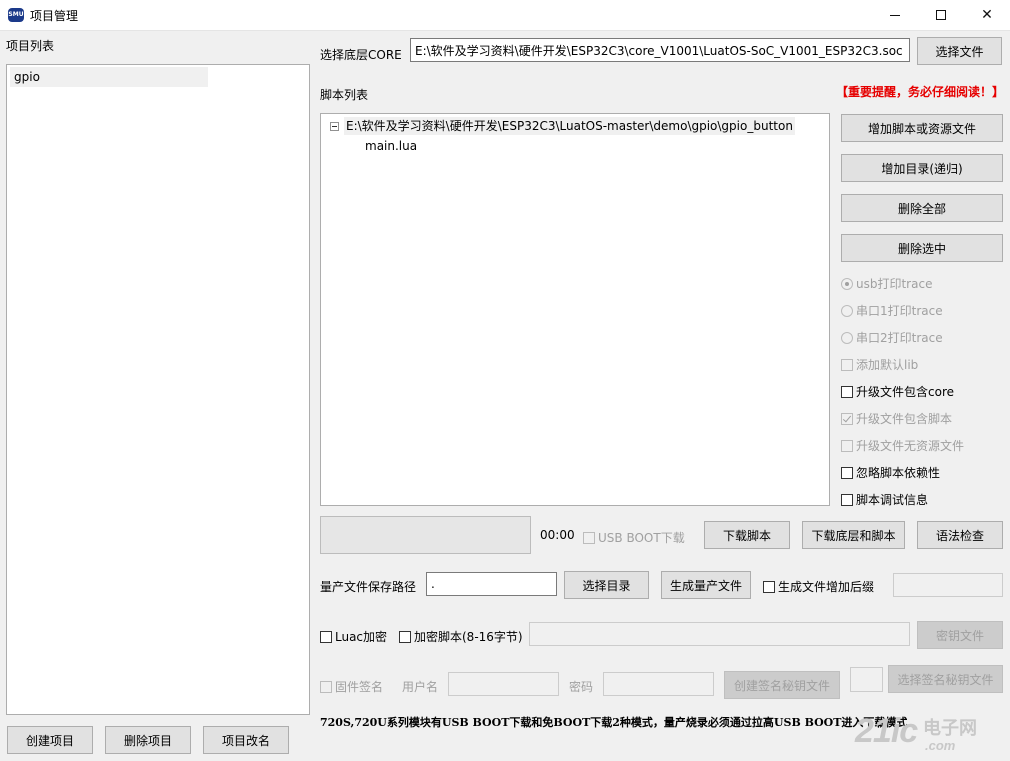  Describe the element at coordinates (658, 684) in the screenshot. I see `password-input` at that location.